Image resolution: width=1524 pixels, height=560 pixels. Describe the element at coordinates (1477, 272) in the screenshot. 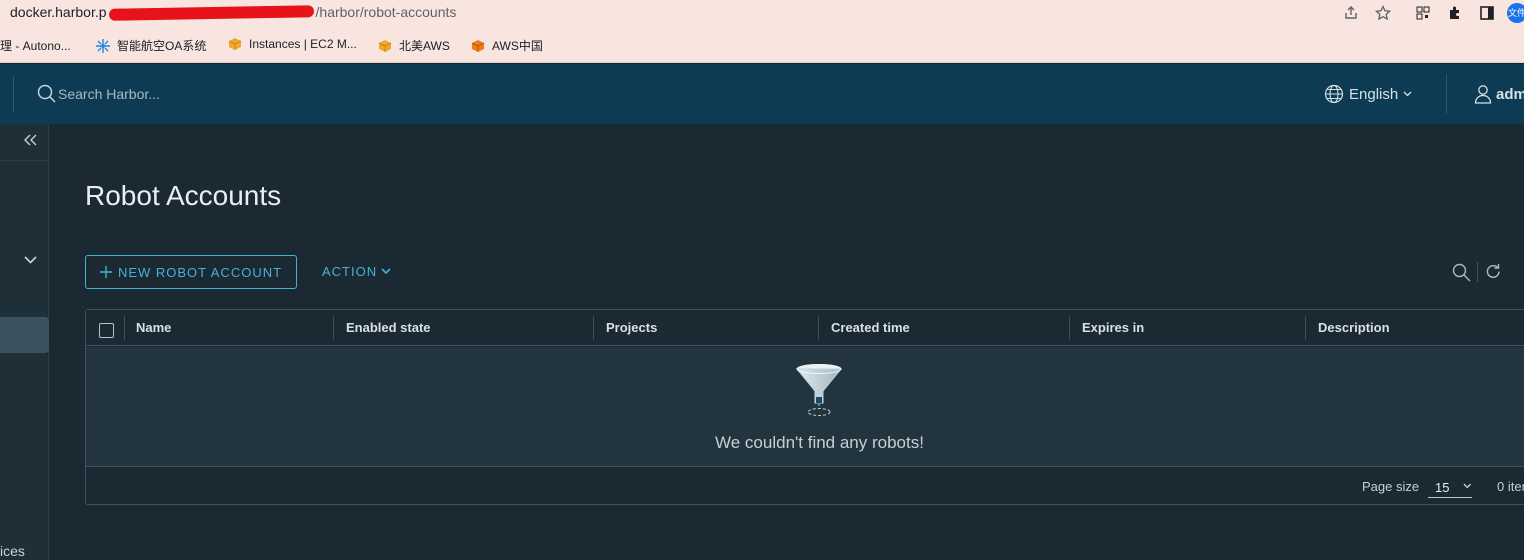

I see `toolbar-divider` at that location.